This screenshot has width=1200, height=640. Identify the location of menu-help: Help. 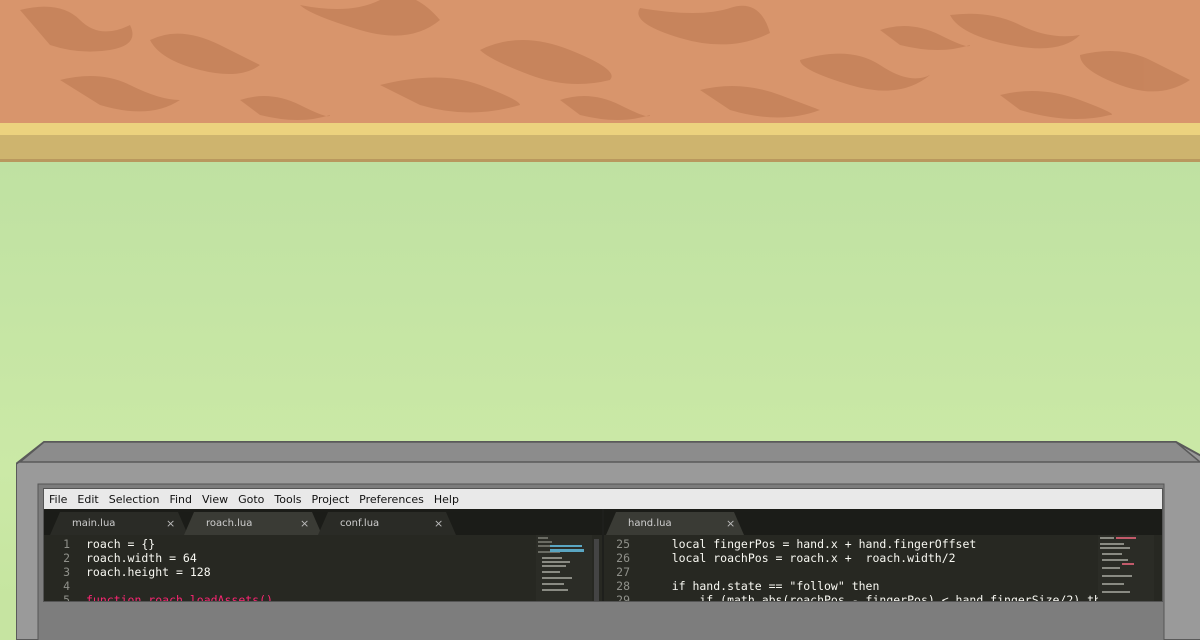
(446, 499).